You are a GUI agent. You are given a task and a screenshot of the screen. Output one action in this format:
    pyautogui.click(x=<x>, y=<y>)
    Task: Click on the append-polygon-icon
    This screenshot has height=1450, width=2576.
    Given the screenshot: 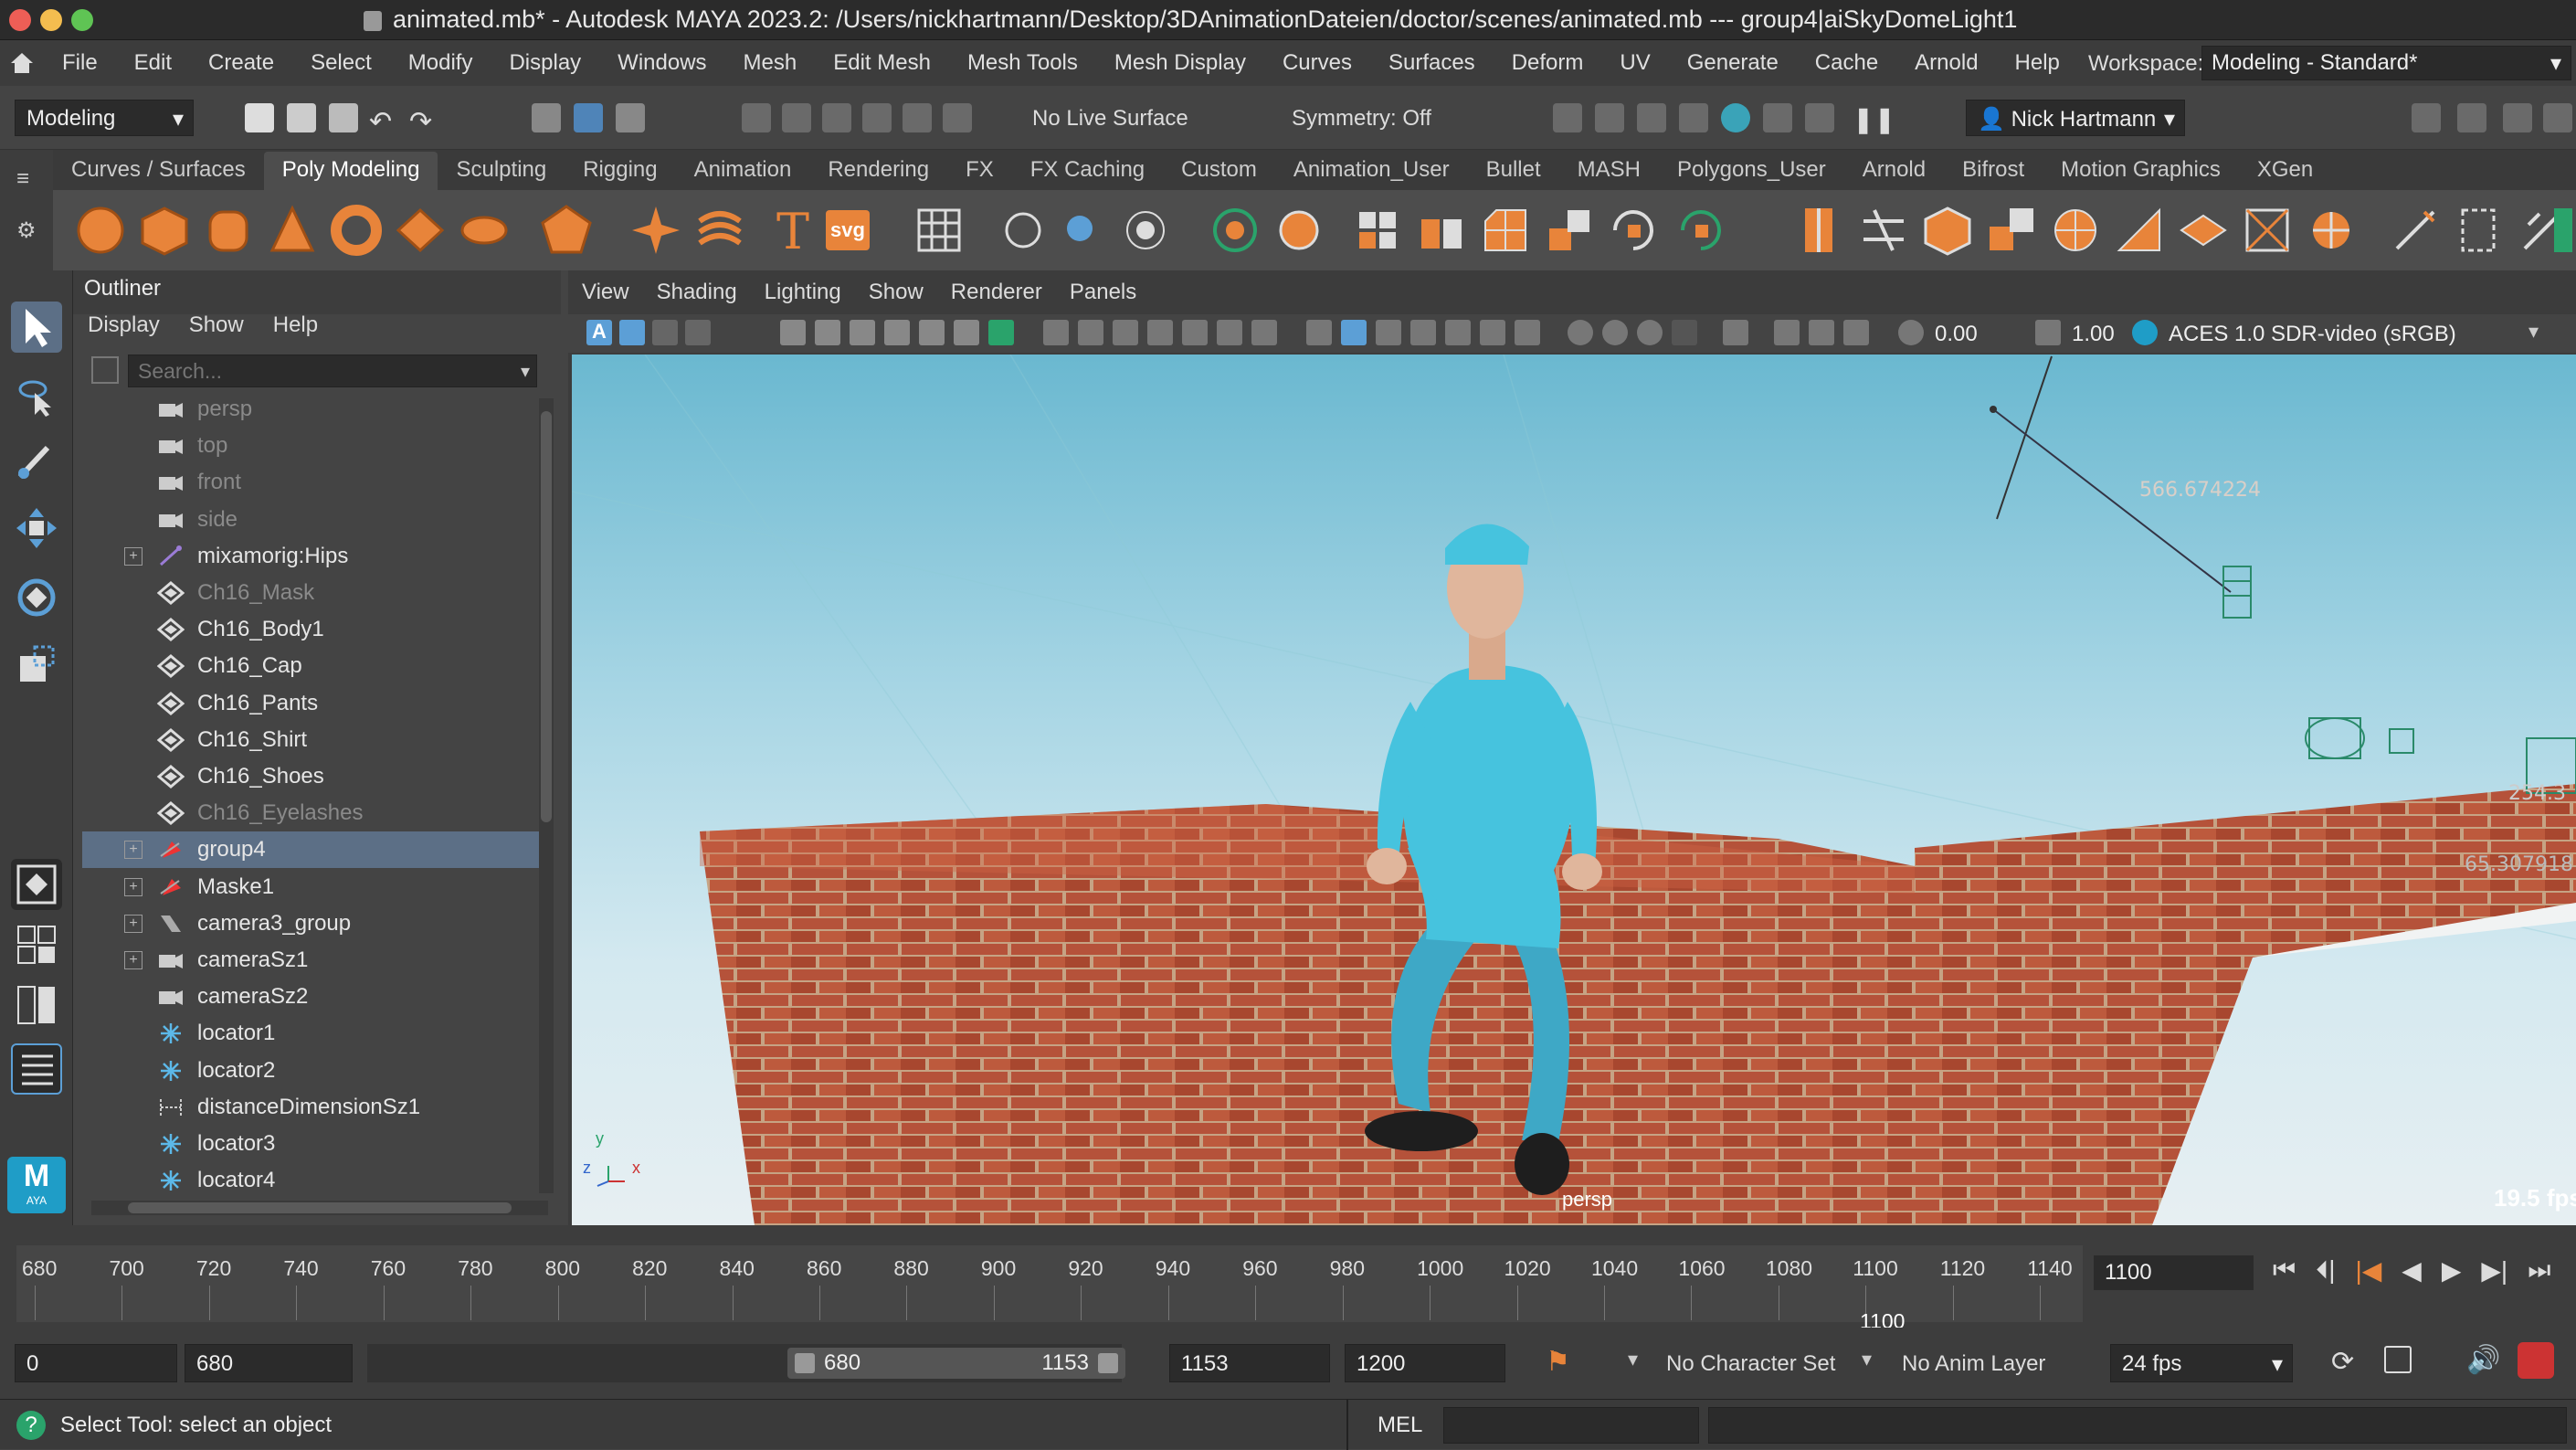 What is the action you would take?
    pyautogui.click(x=1569, y=230)
    